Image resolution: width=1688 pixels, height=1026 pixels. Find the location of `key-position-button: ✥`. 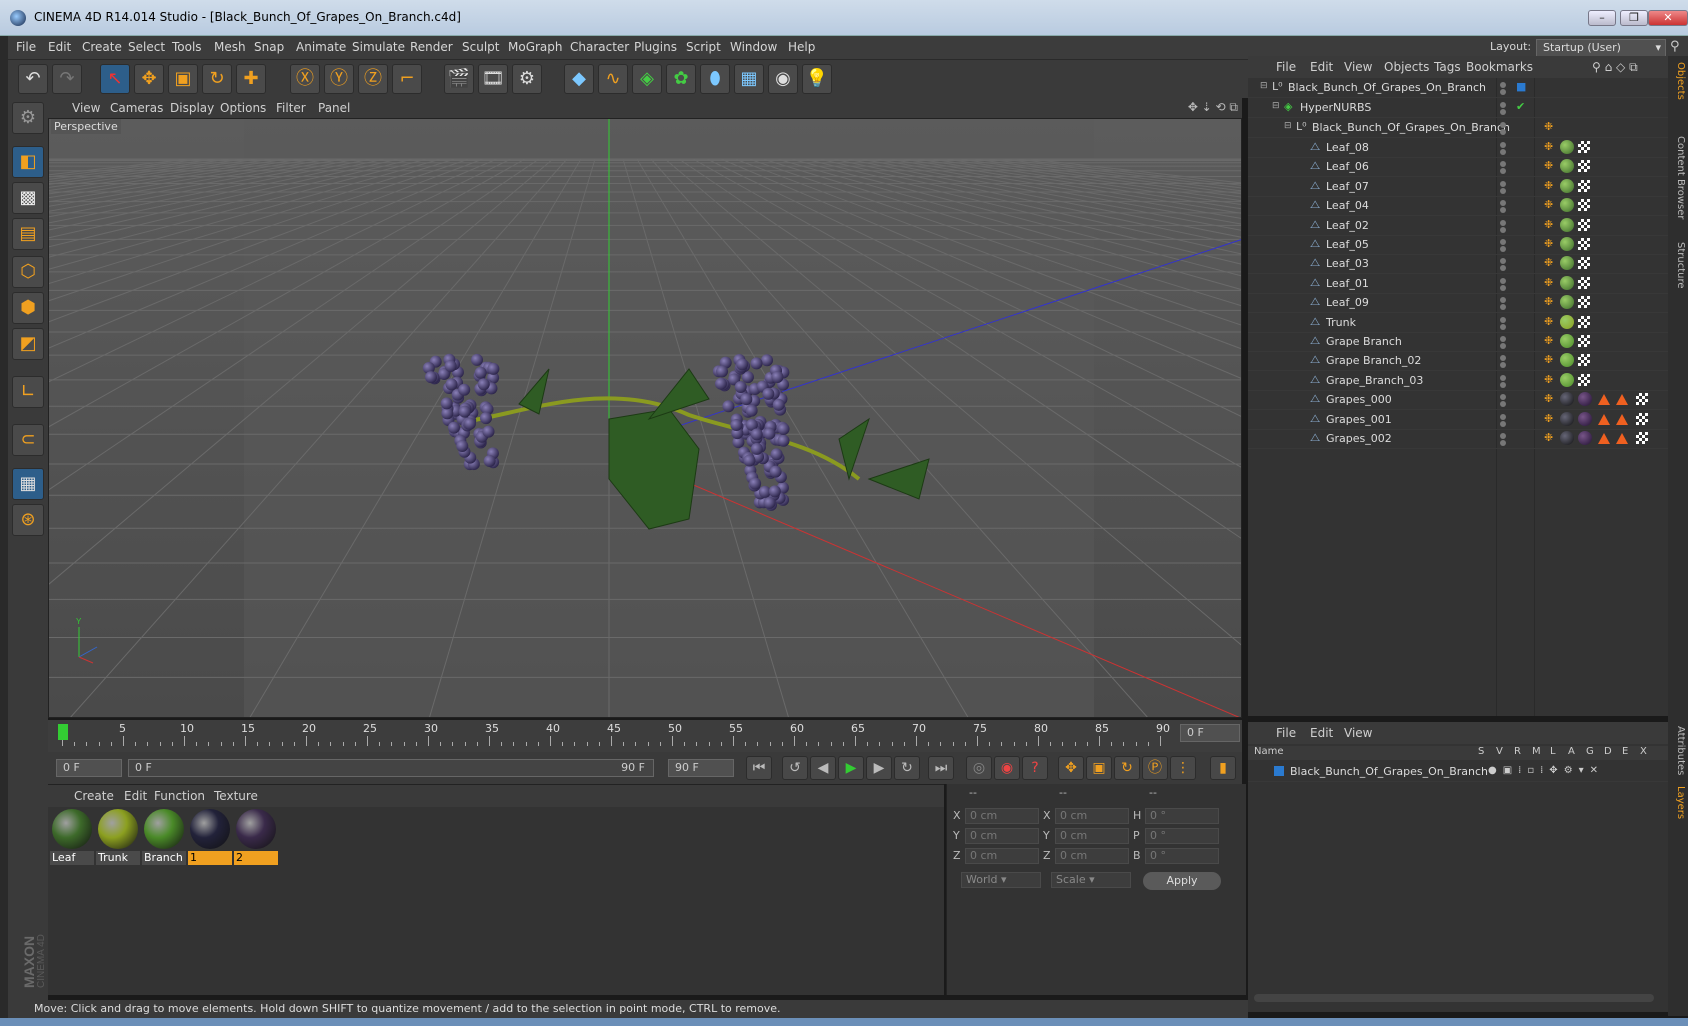

key-position-button: ✥ is located at coordinates (1071, 768).